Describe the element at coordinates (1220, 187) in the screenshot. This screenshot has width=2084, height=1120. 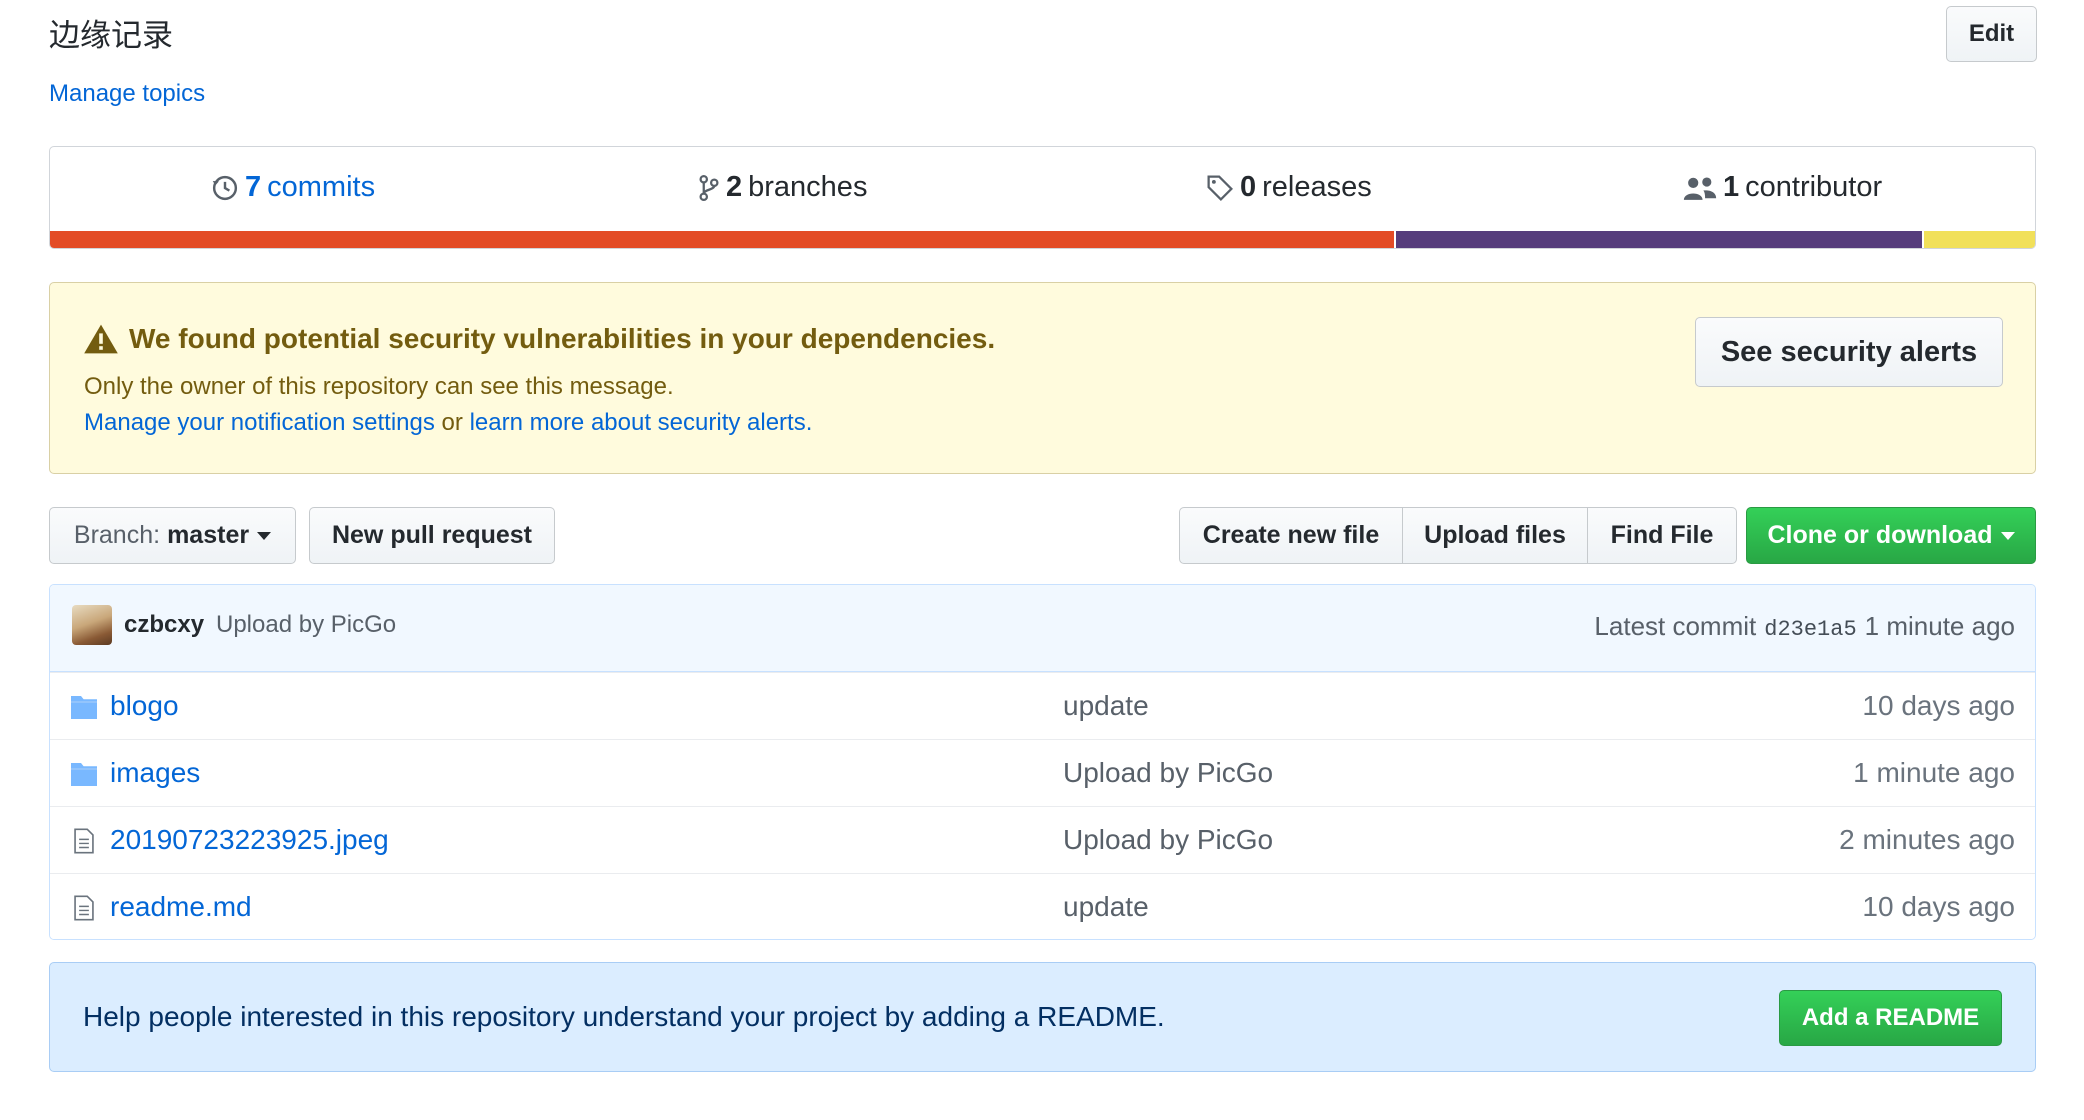
I see `tag-icon` at that location.